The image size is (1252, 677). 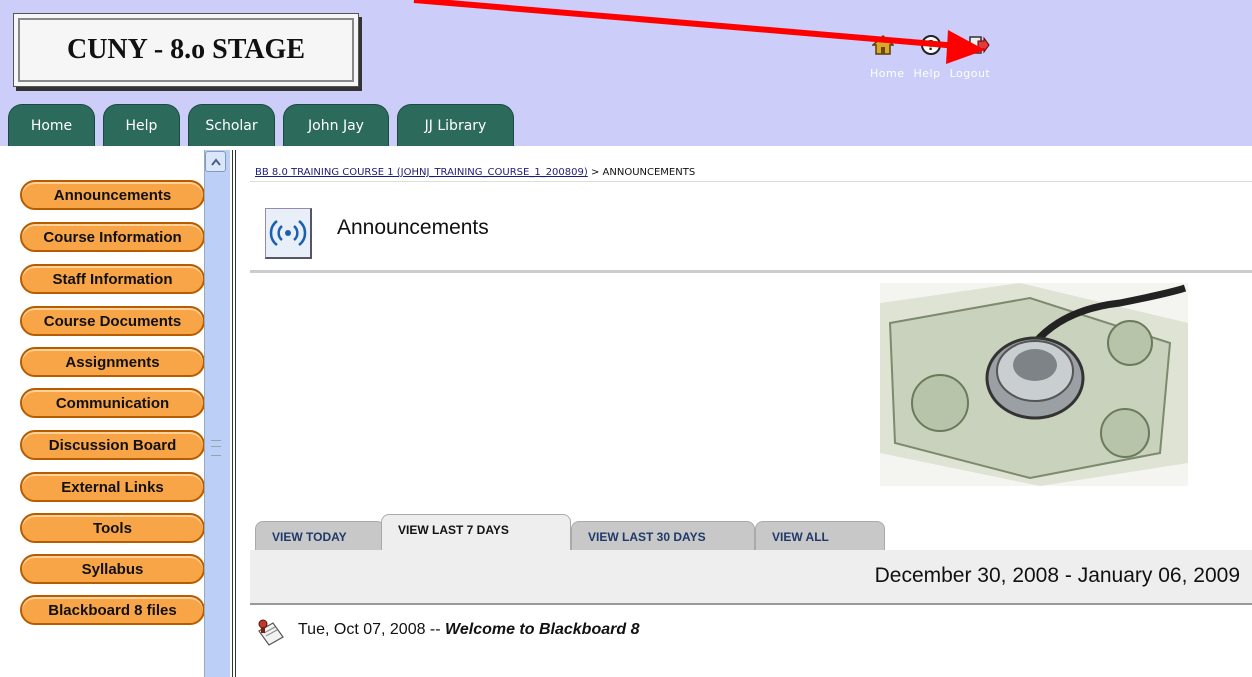 What do you see at coordinates (112, 195) in the screenshot?
I see `sidebar-item-announcements: Announcements` at bounding box center [112, 195].